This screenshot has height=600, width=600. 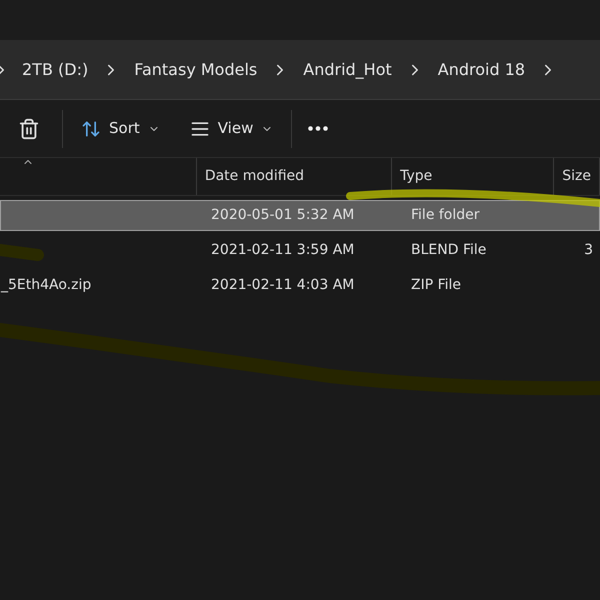 What do you see at coordinates (91, 128) in the screenshot?
I see `sort-arrows-icon` at bounding box center [91, 128].